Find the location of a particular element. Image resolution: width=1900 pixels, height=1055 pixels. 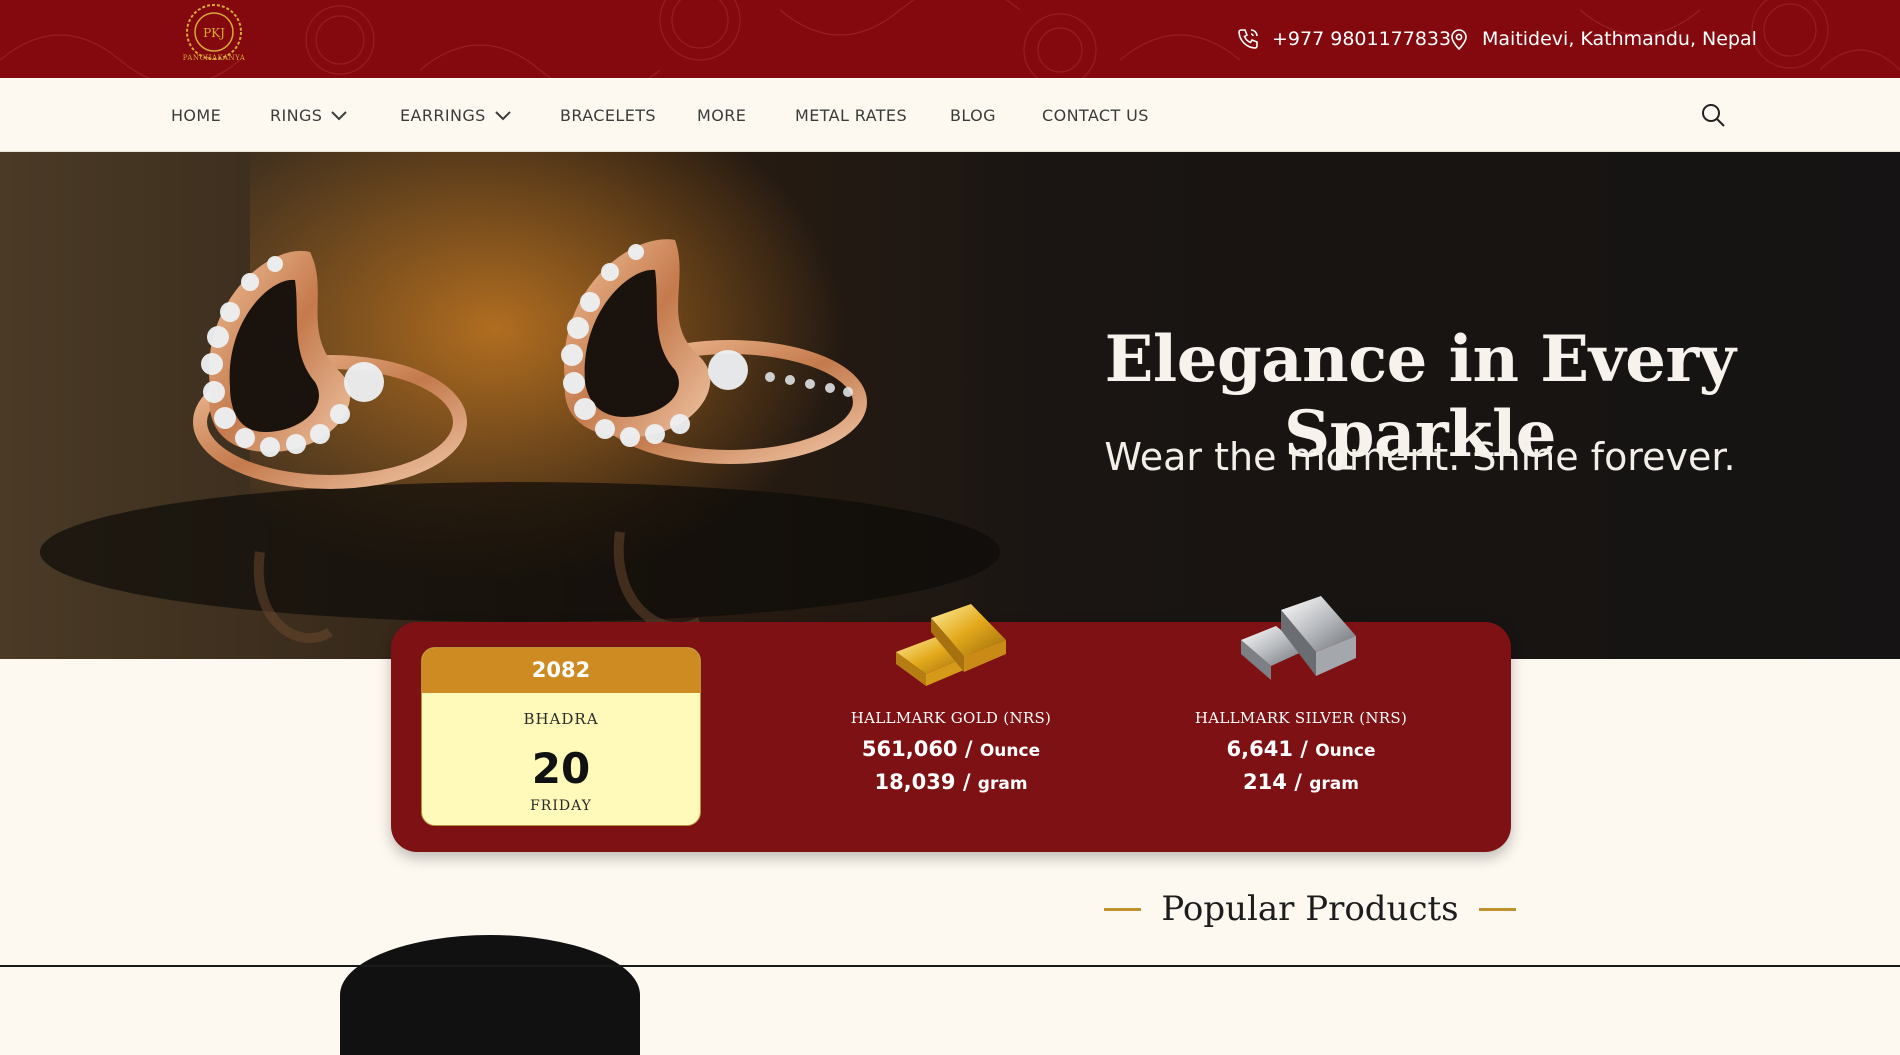

nav-item-more: MORE is located at coordinates (721, 115).